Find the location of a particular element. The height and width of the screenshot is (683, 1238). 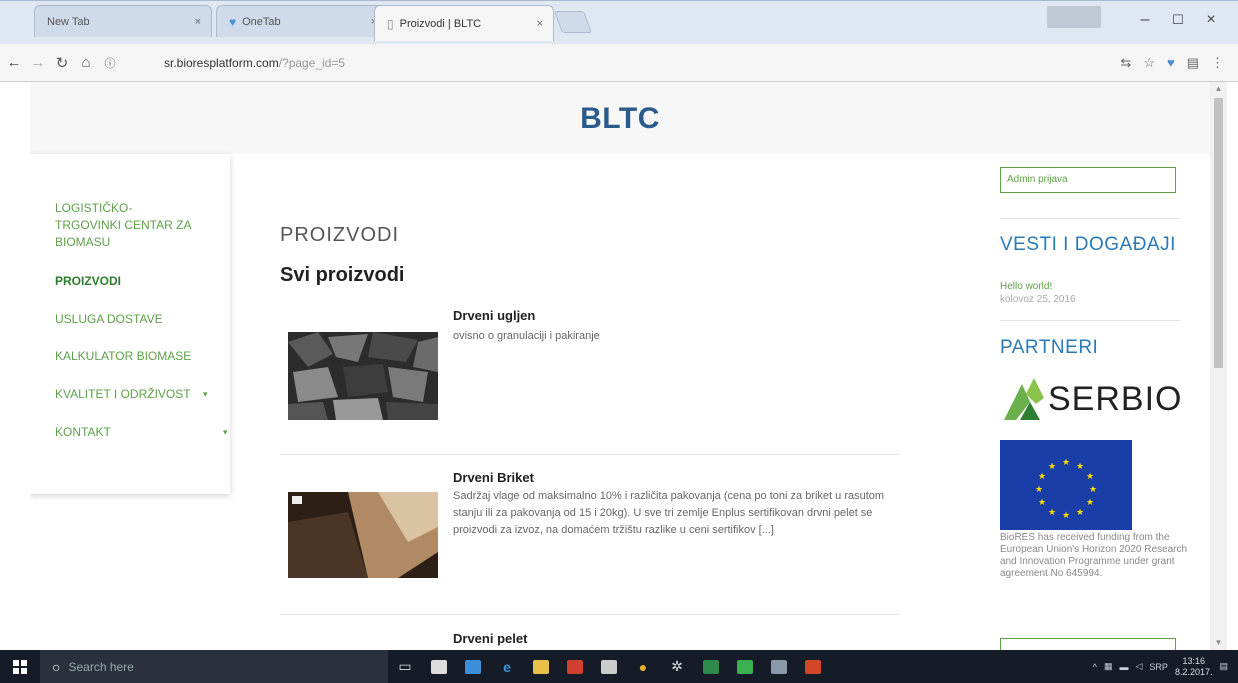

language-indicator: SRP is located at coordinates (1158, 667).